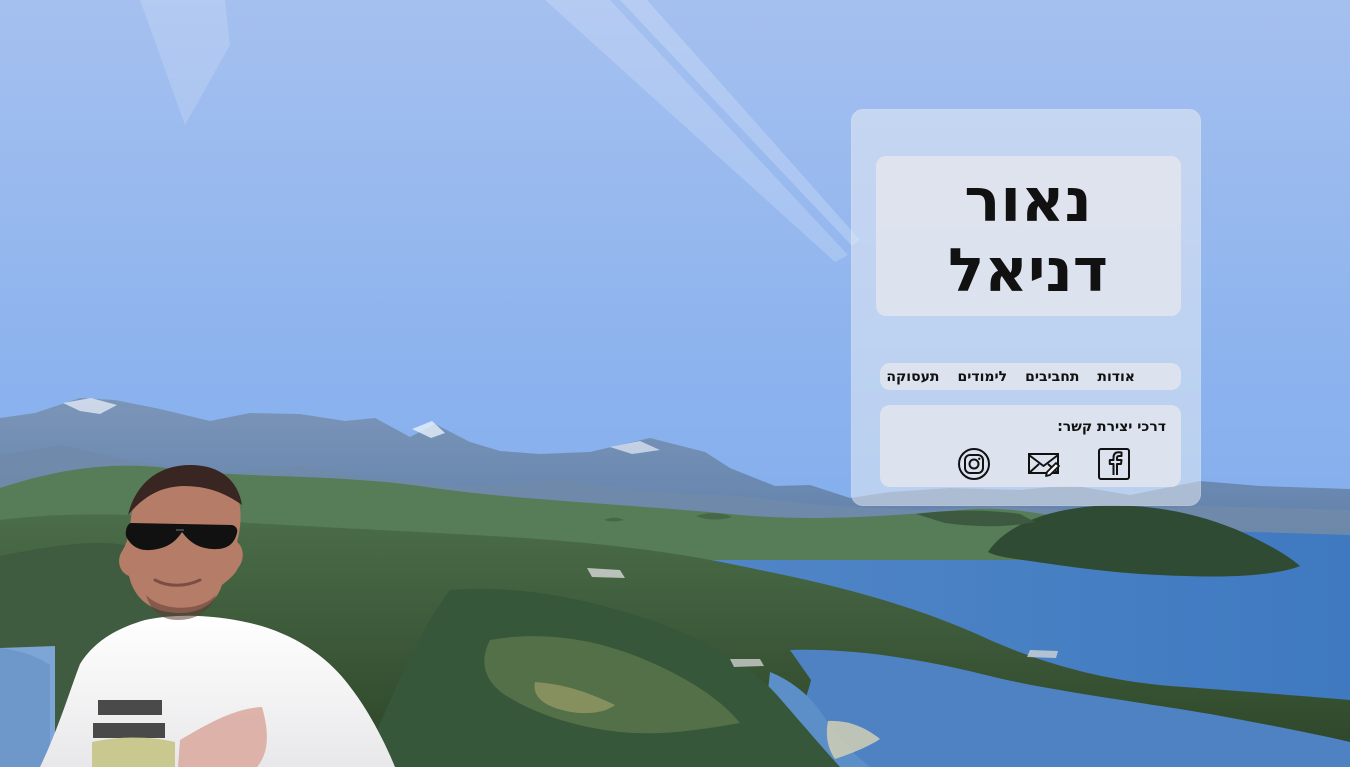 This screenshot has height=767, width=1350. What do you see at coordinates (1116, 377) in the screenshot?
I see `nav-item-about: אודות` at bounding box center [1116, 377].